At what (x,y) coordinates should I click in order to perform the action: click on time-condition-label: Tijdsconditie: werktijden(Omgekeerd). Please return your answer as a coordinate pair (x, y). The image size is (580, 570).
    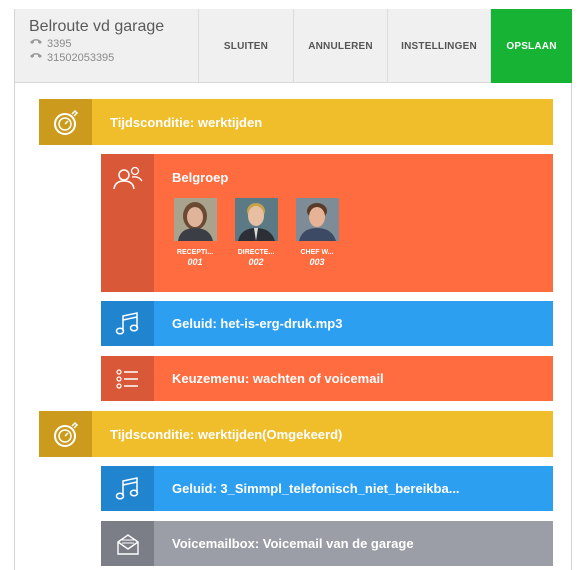
    Looking at the image, I should click on (226, 434).